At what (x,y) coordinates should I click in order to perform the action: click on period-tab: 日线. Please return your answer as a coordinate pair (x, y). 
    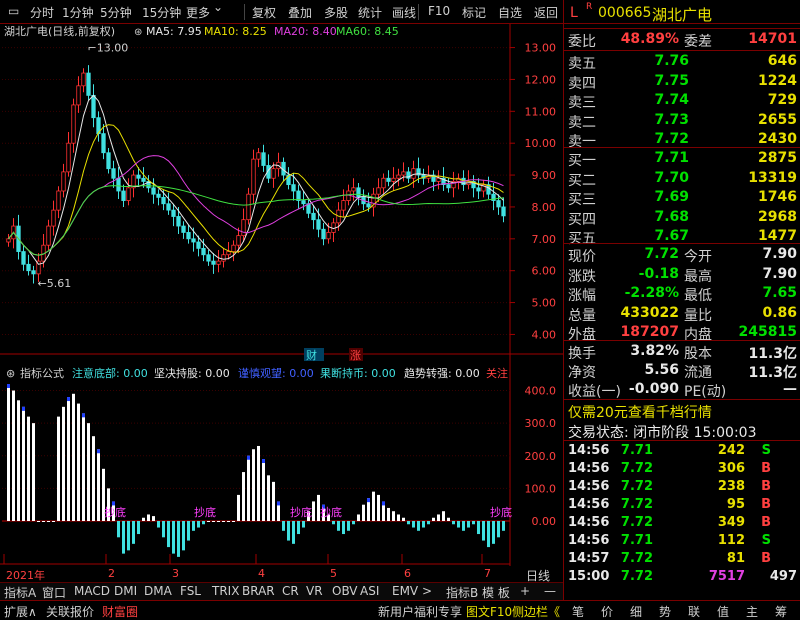
    Looking at the image, I should click on (538, 575).